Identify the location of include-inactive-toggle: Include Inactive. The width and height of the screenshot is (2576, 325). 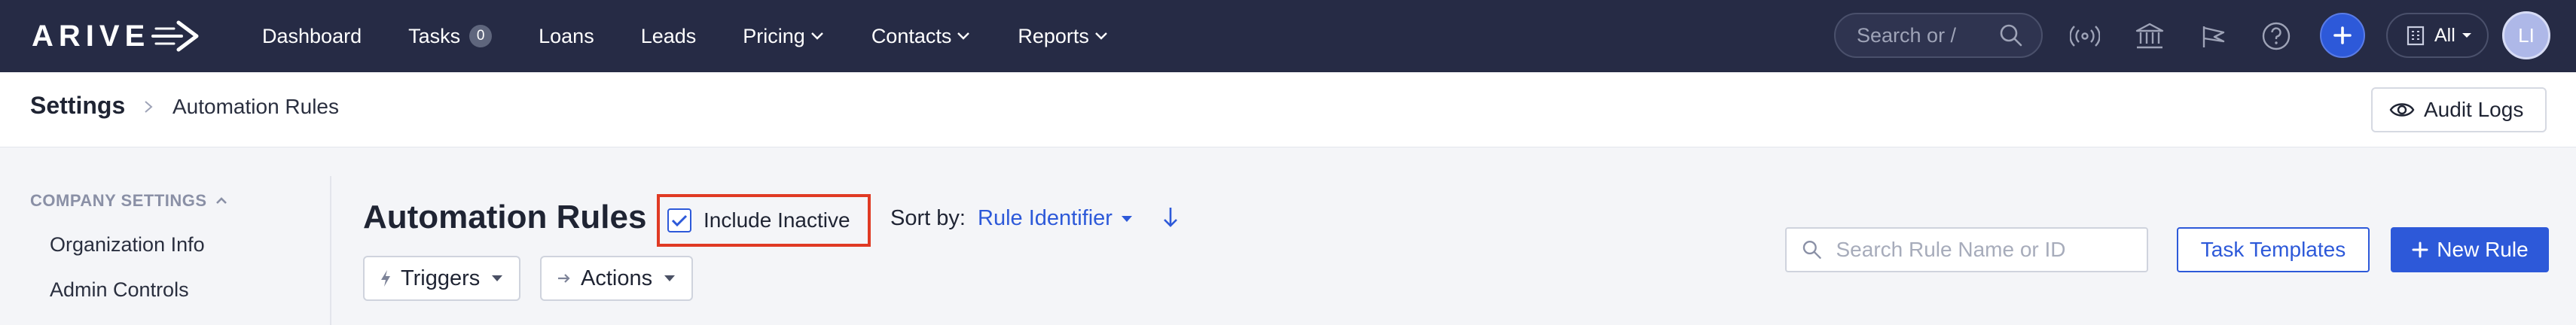
(764, 220).